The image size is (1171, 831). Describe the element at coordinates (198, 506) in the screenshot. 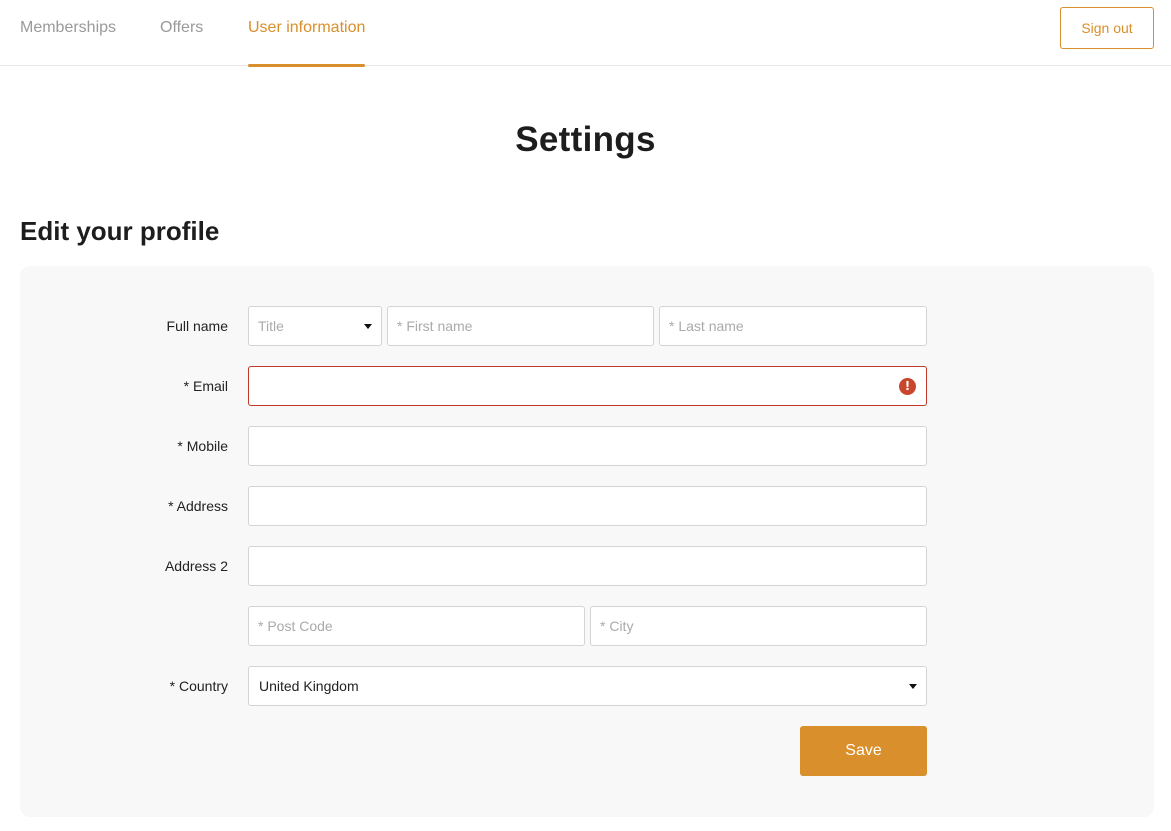

I see `address-label: * Address` at that location.